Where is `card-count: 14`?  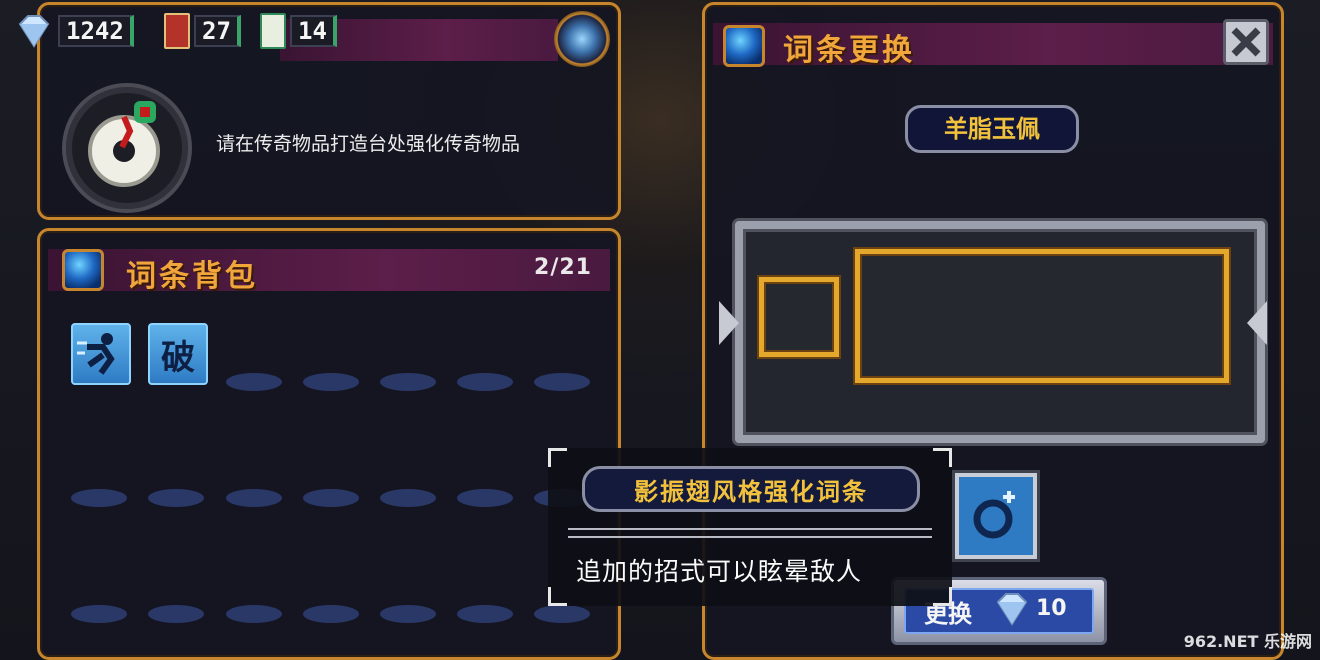 card-count: 14 is located at coordinates (313, 31).